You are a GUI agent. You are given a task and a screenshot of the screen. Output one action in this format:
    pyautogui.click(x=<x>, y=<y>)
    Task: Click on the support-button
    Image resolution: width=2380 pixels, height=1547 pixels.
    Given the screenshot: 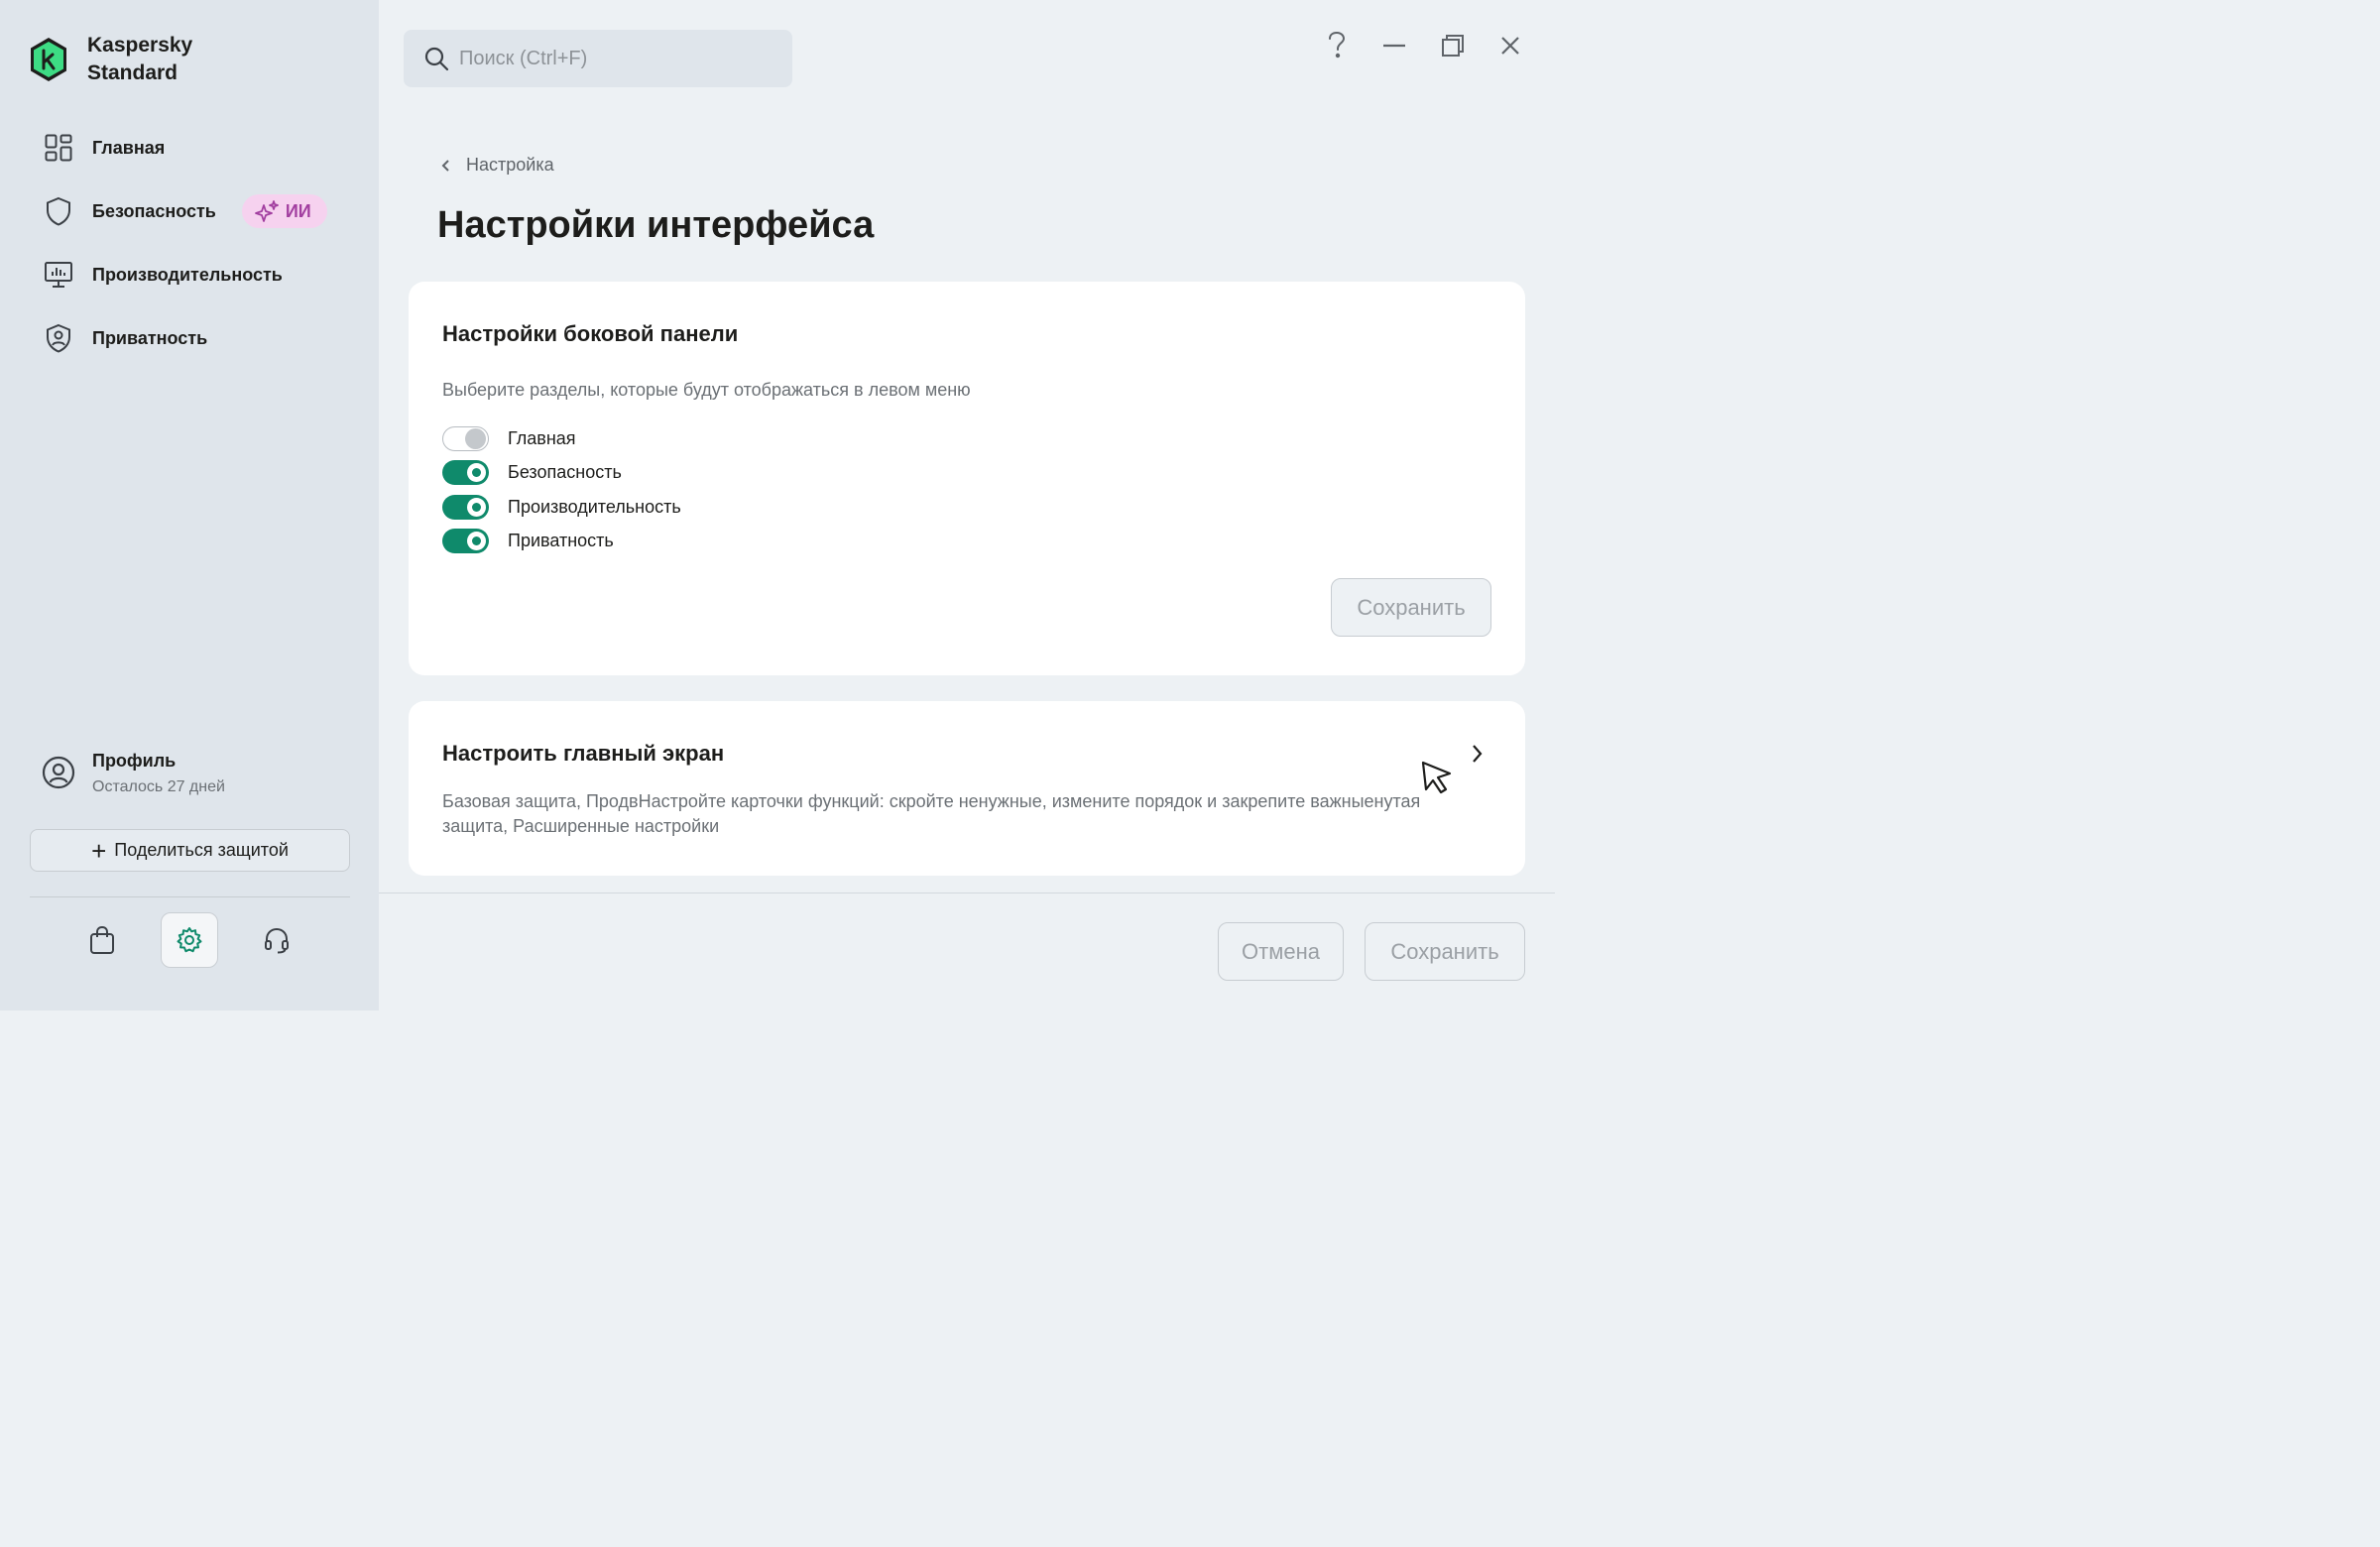 What is the action you would take?
    pyautogui.click(x=276, y=940)
    